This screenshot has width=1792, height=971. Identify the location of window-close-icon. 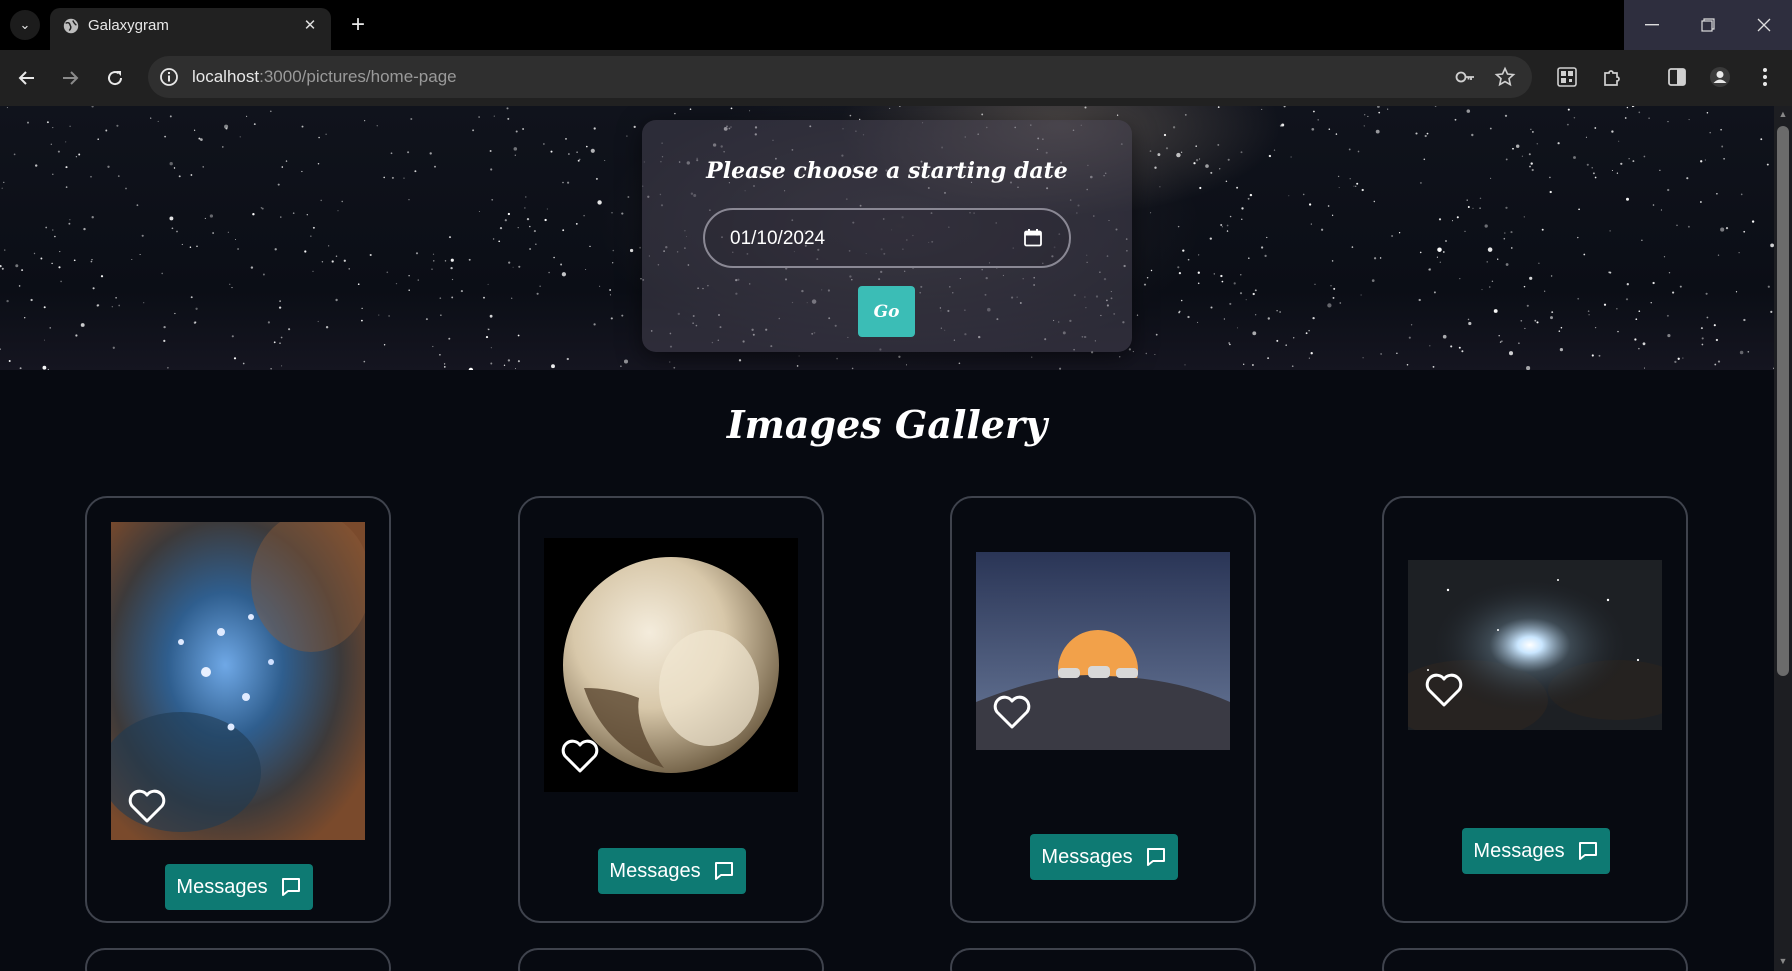
(1764, 25).